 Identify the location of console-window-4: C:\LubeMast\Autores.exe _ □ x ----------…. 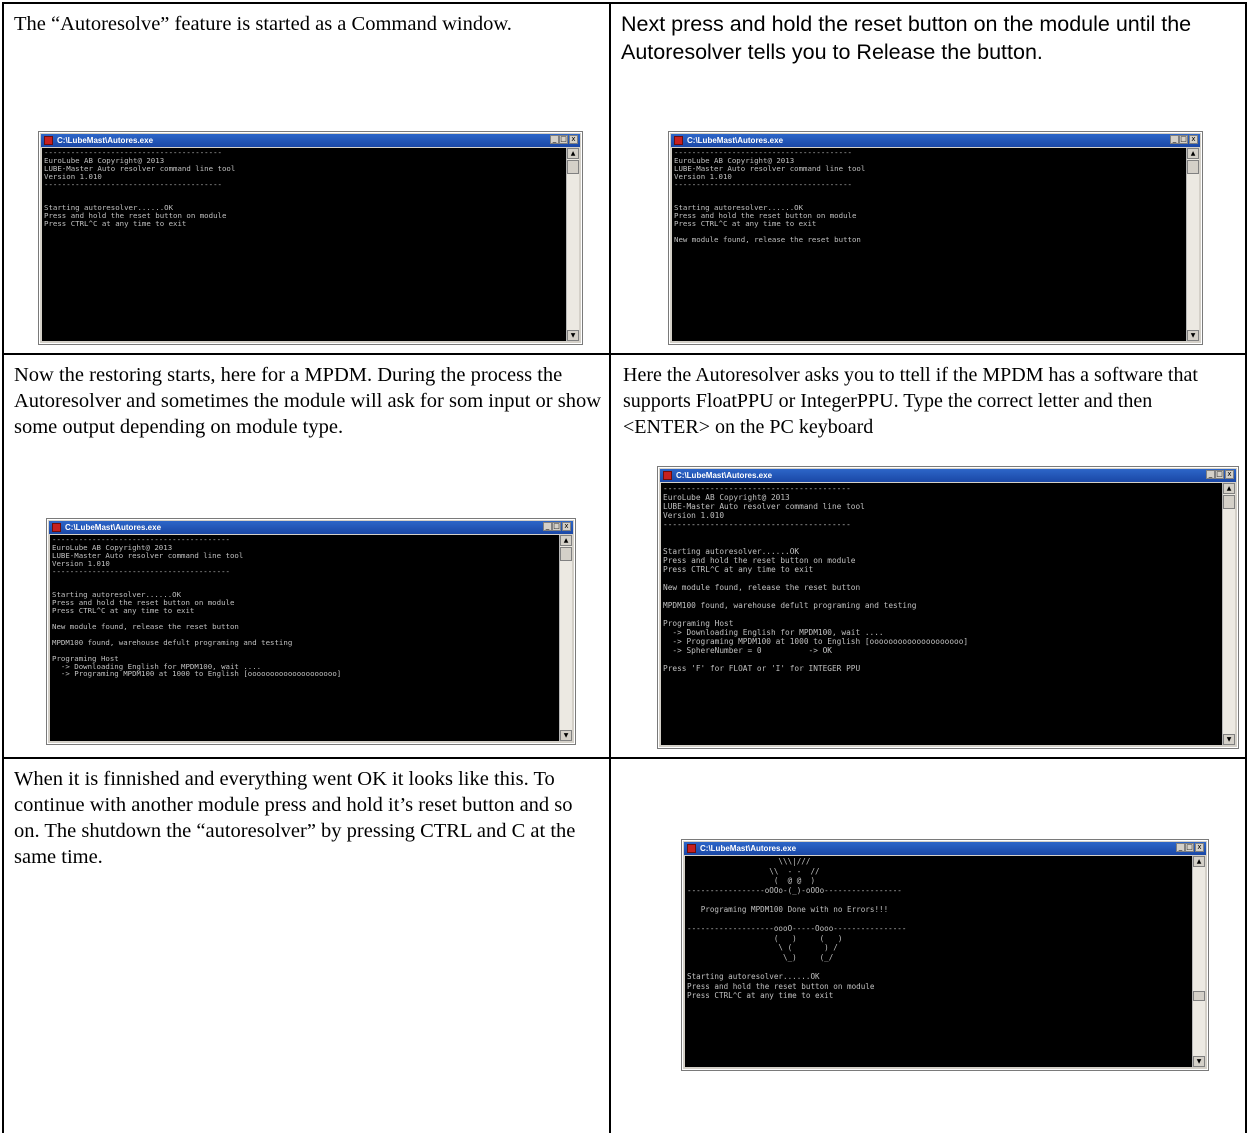
(948, 607).